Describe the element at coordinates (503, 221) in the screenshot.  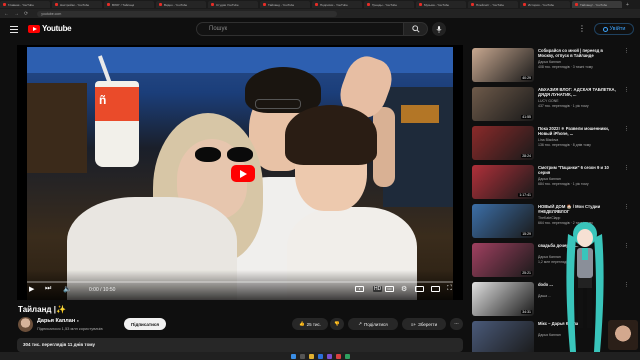
I see `video-thumbnail: 15:29` at that location.